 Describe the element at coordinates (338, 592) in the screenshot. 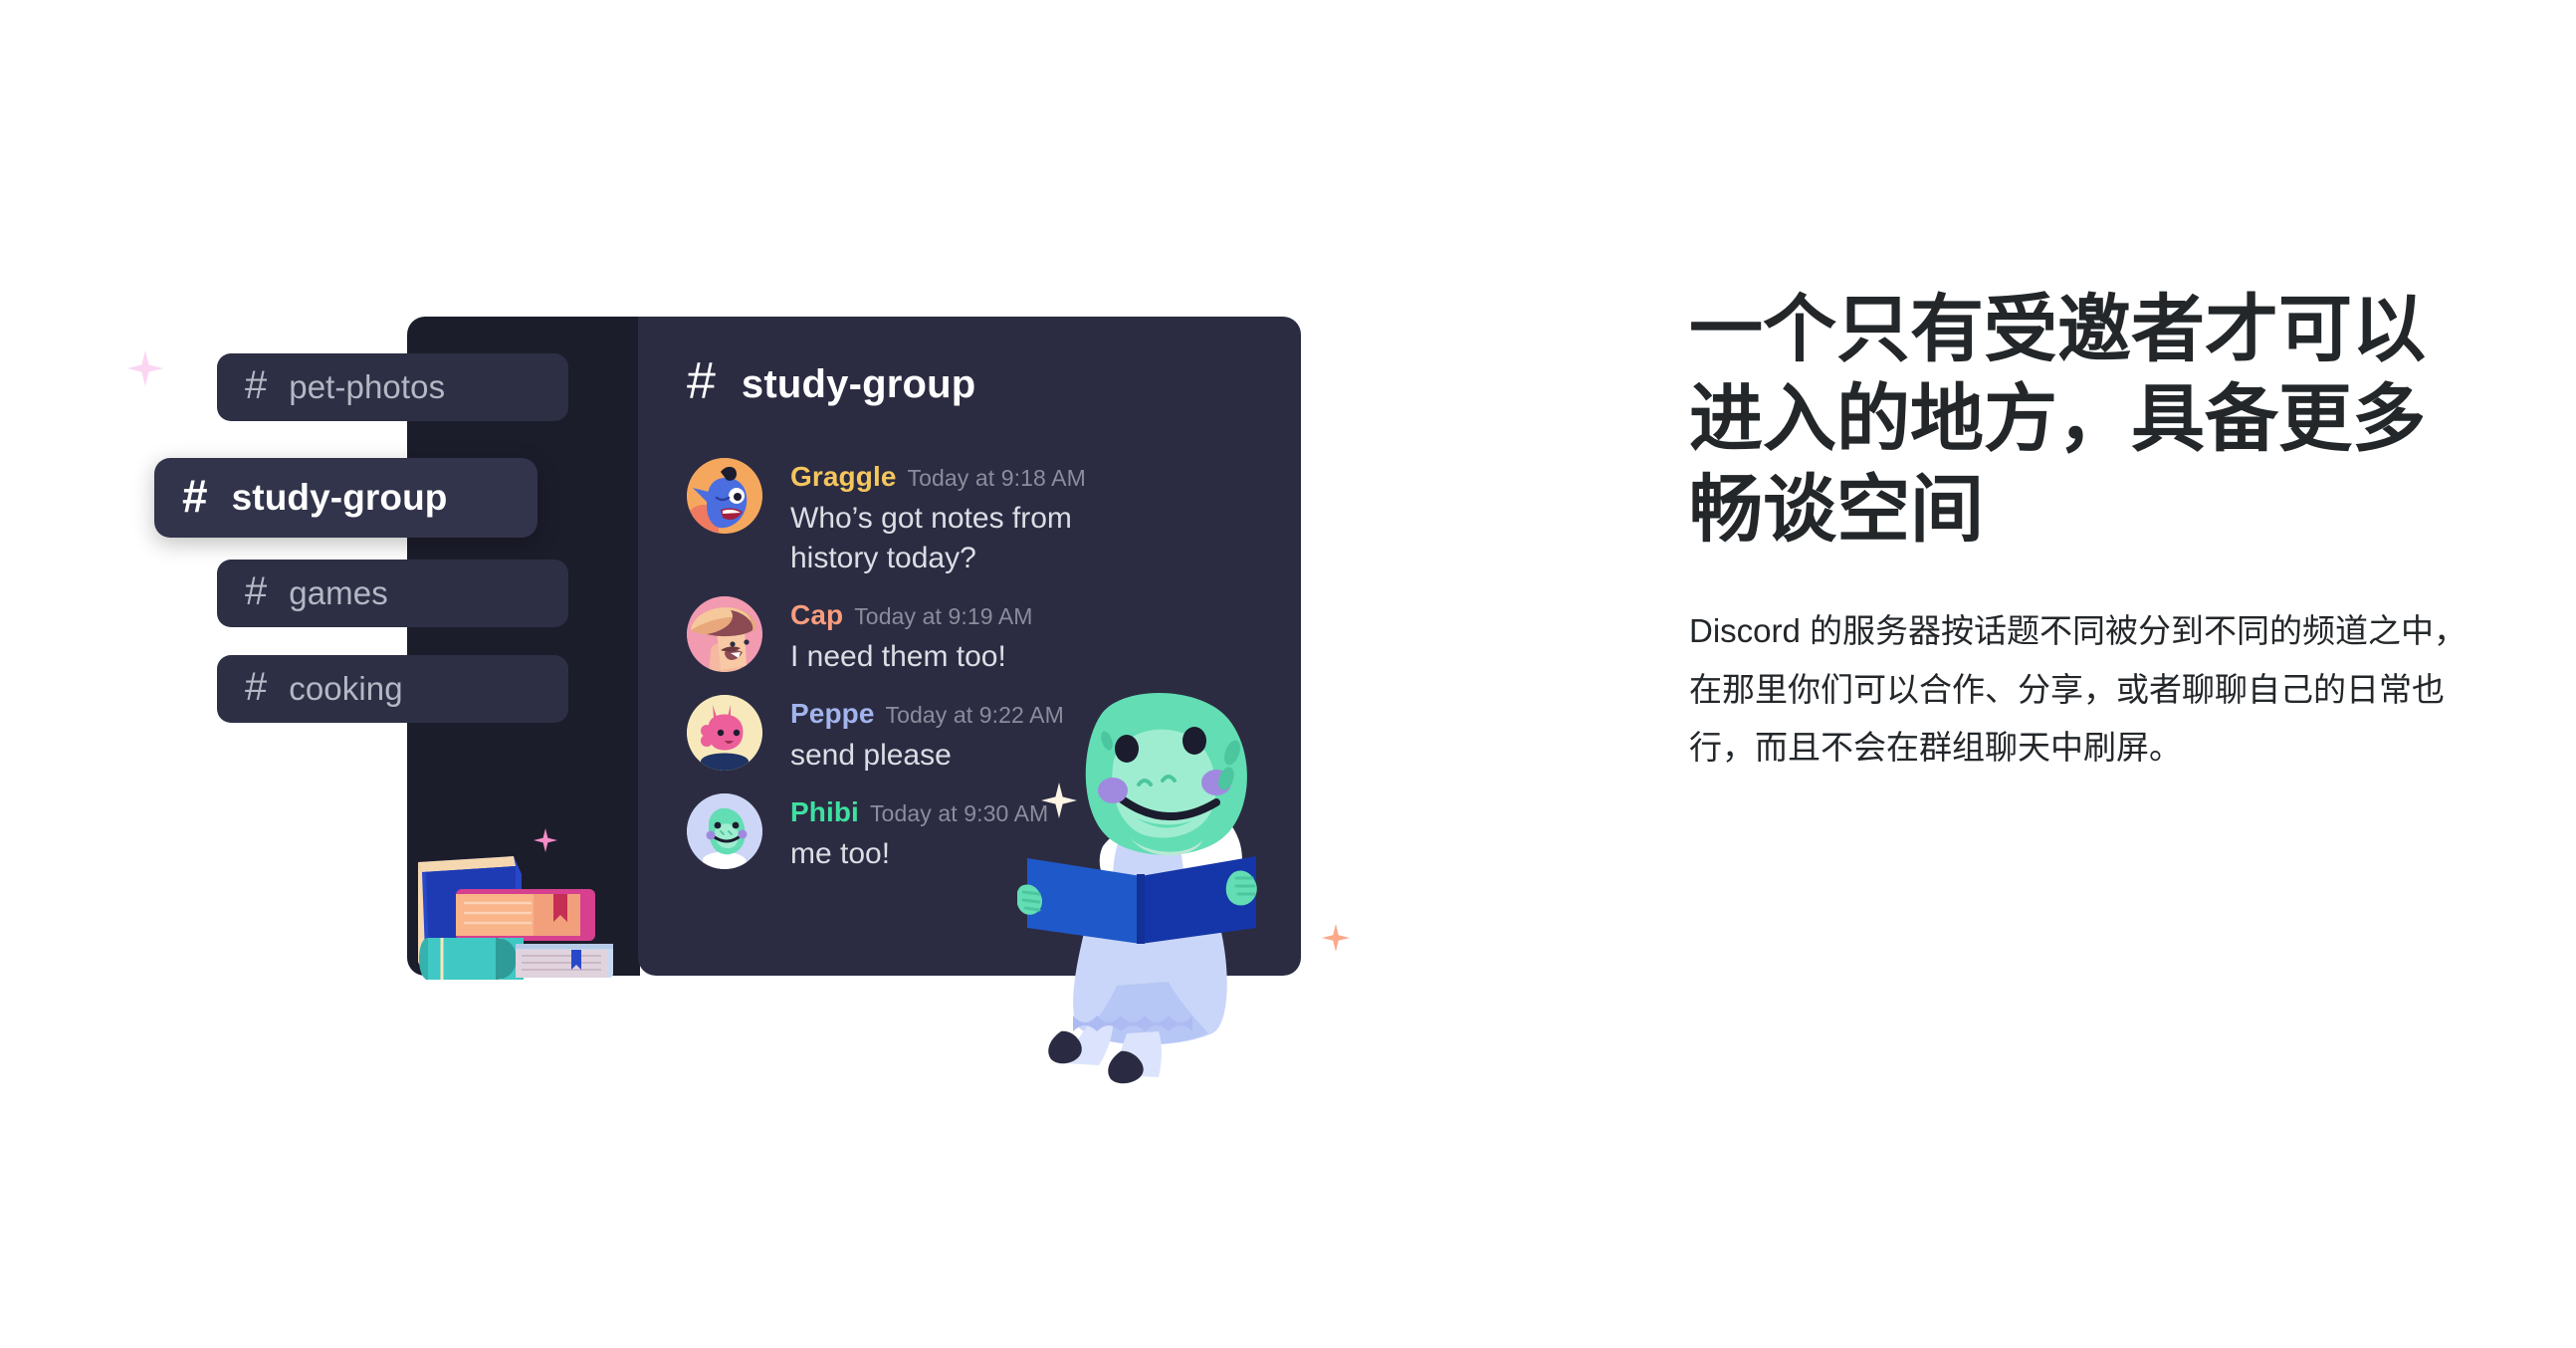

I see `sidebar-item-label: games` at that location.